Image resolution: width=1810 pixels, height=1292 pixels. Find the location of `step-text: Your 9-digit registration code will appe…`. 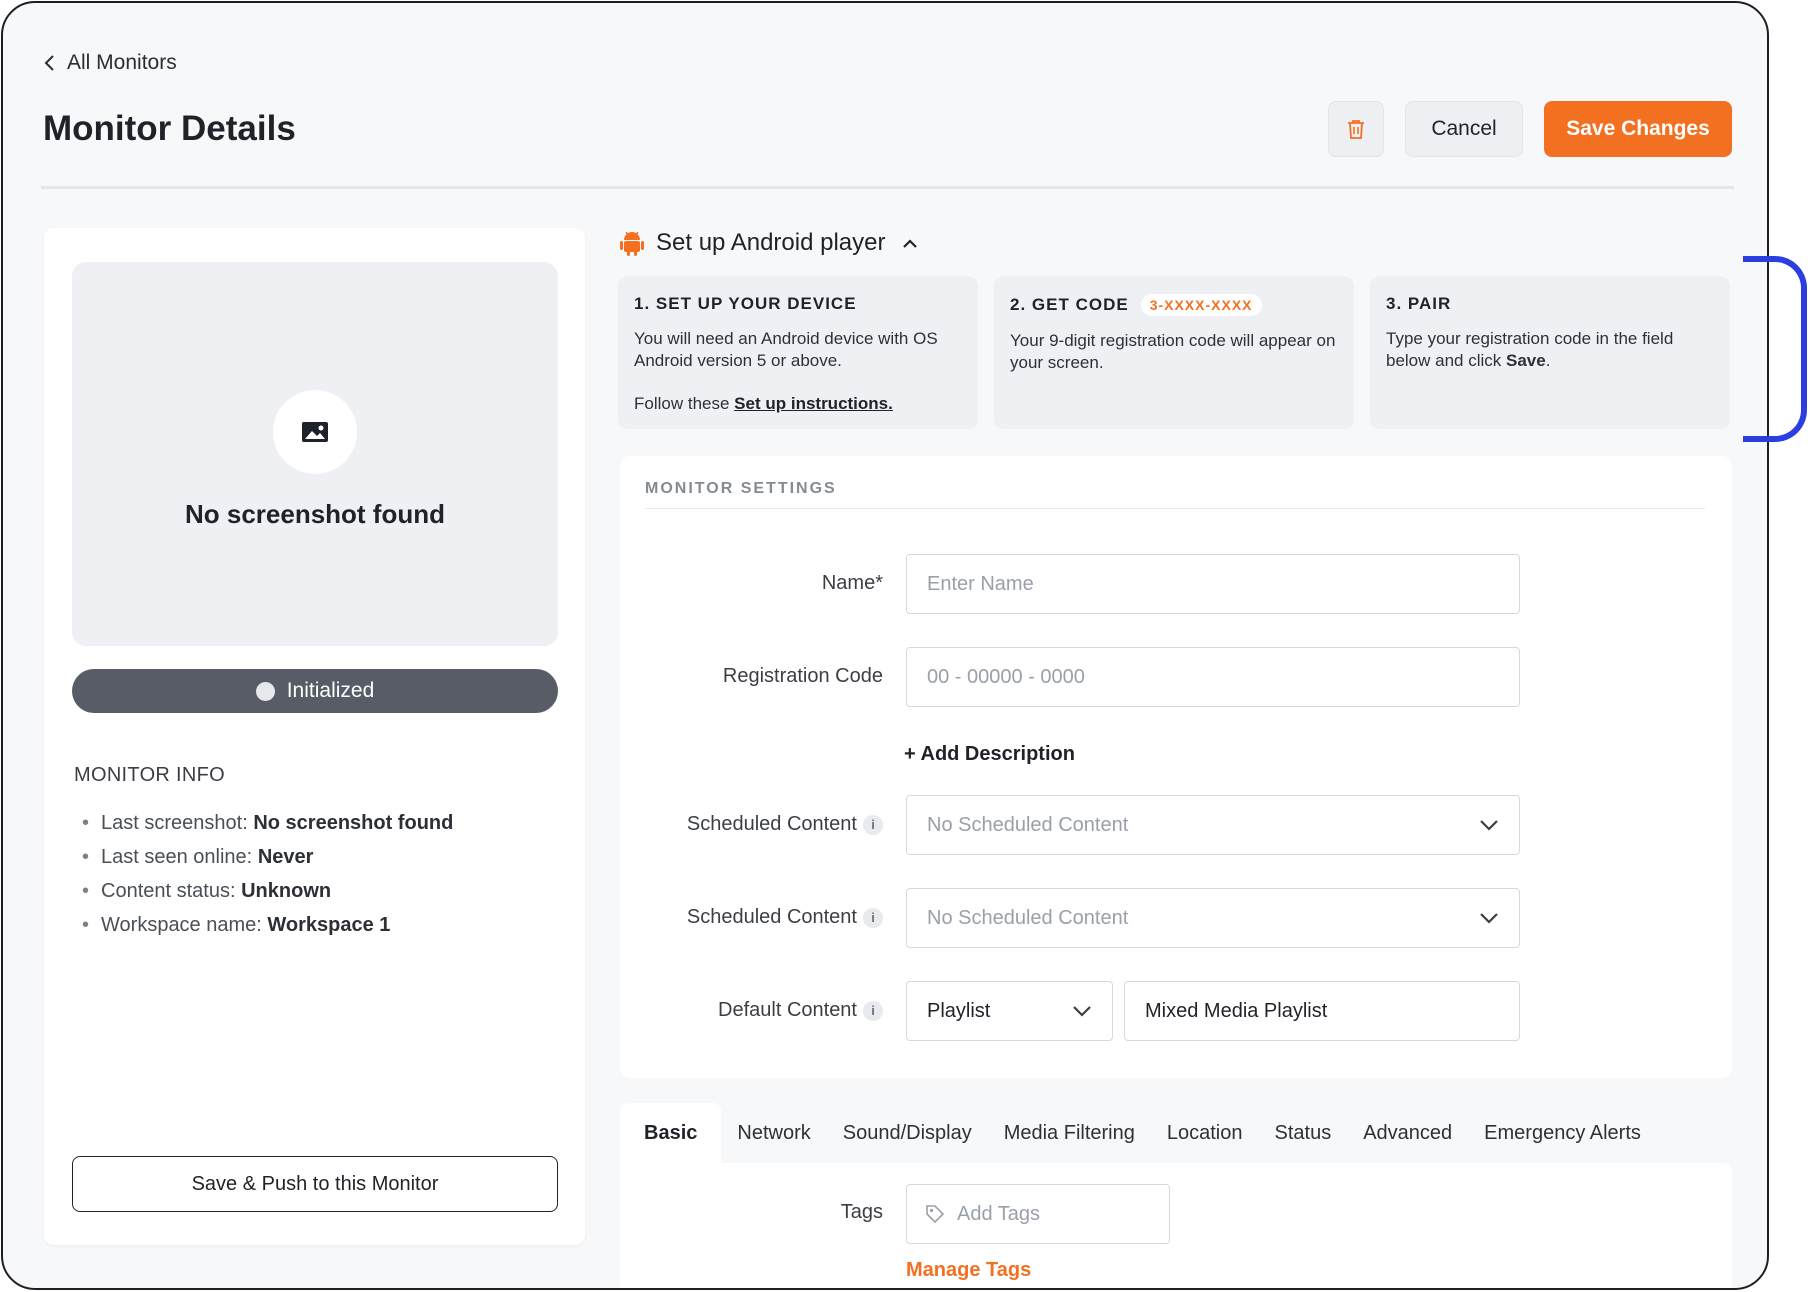

step-text: Your 9-digit registration code will appe… is located at coordinates (1173, 351).